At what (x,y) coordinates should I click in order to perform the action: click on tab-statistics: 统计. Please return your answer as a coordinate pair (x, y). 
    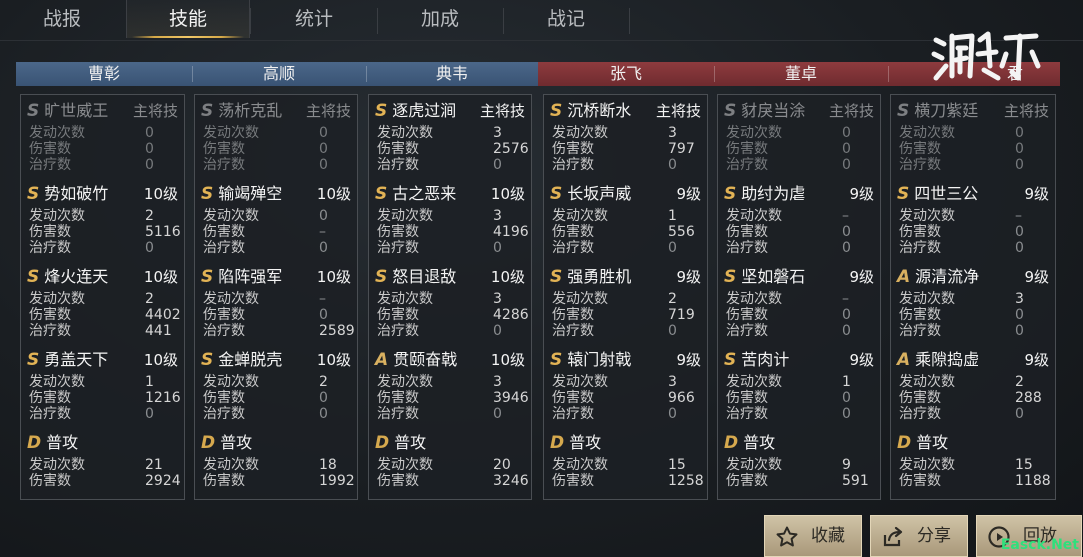
    Looking at the image, I should click on (314, 19).